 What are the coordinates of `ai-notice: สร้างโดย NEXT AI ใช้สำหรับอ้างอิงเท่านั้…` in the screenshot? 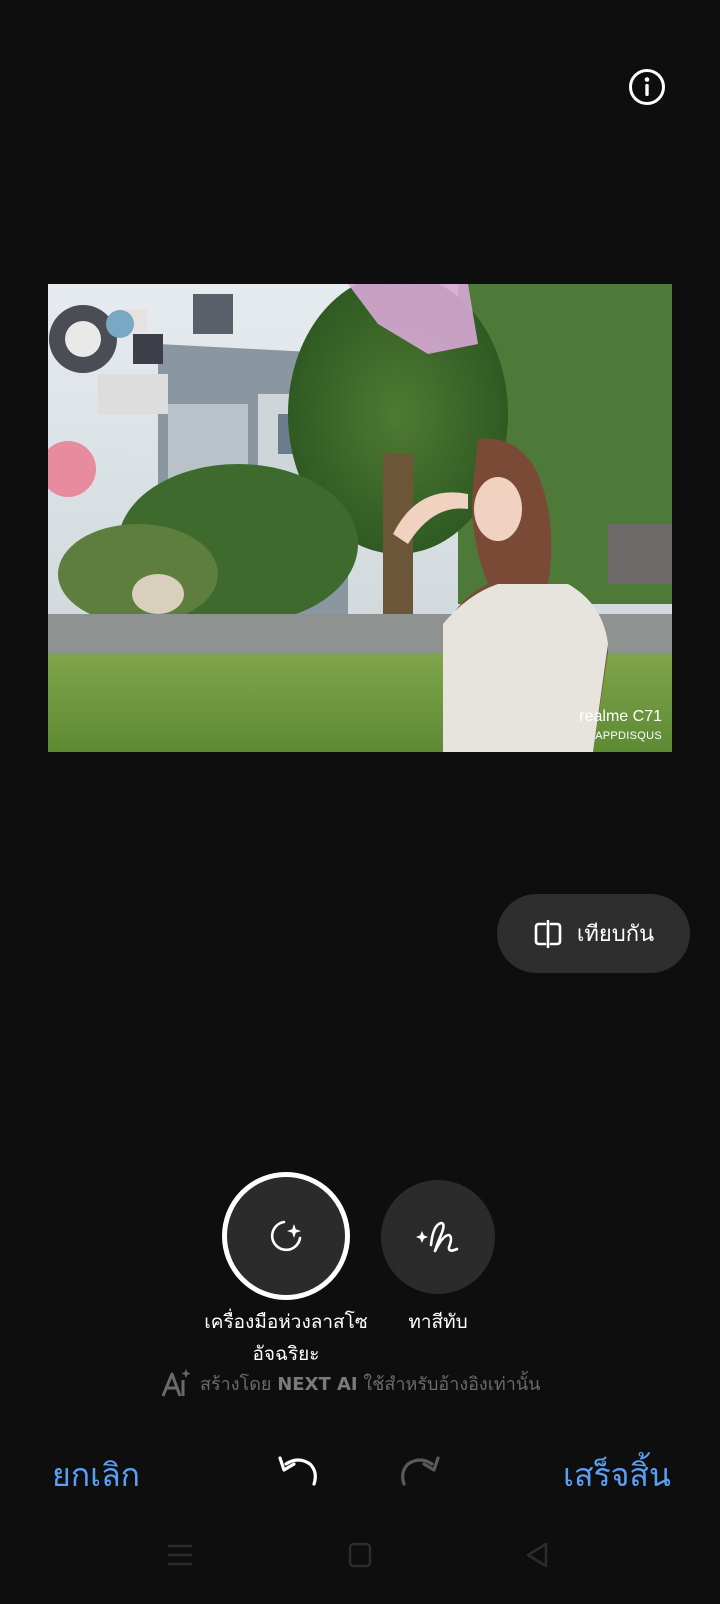 It's located at (370, 1383).